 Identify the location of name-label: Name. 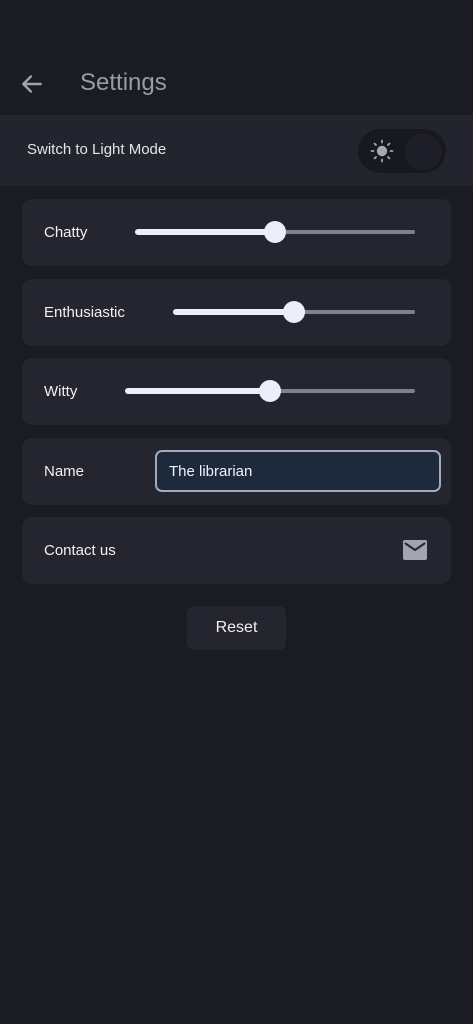
(64, 471).